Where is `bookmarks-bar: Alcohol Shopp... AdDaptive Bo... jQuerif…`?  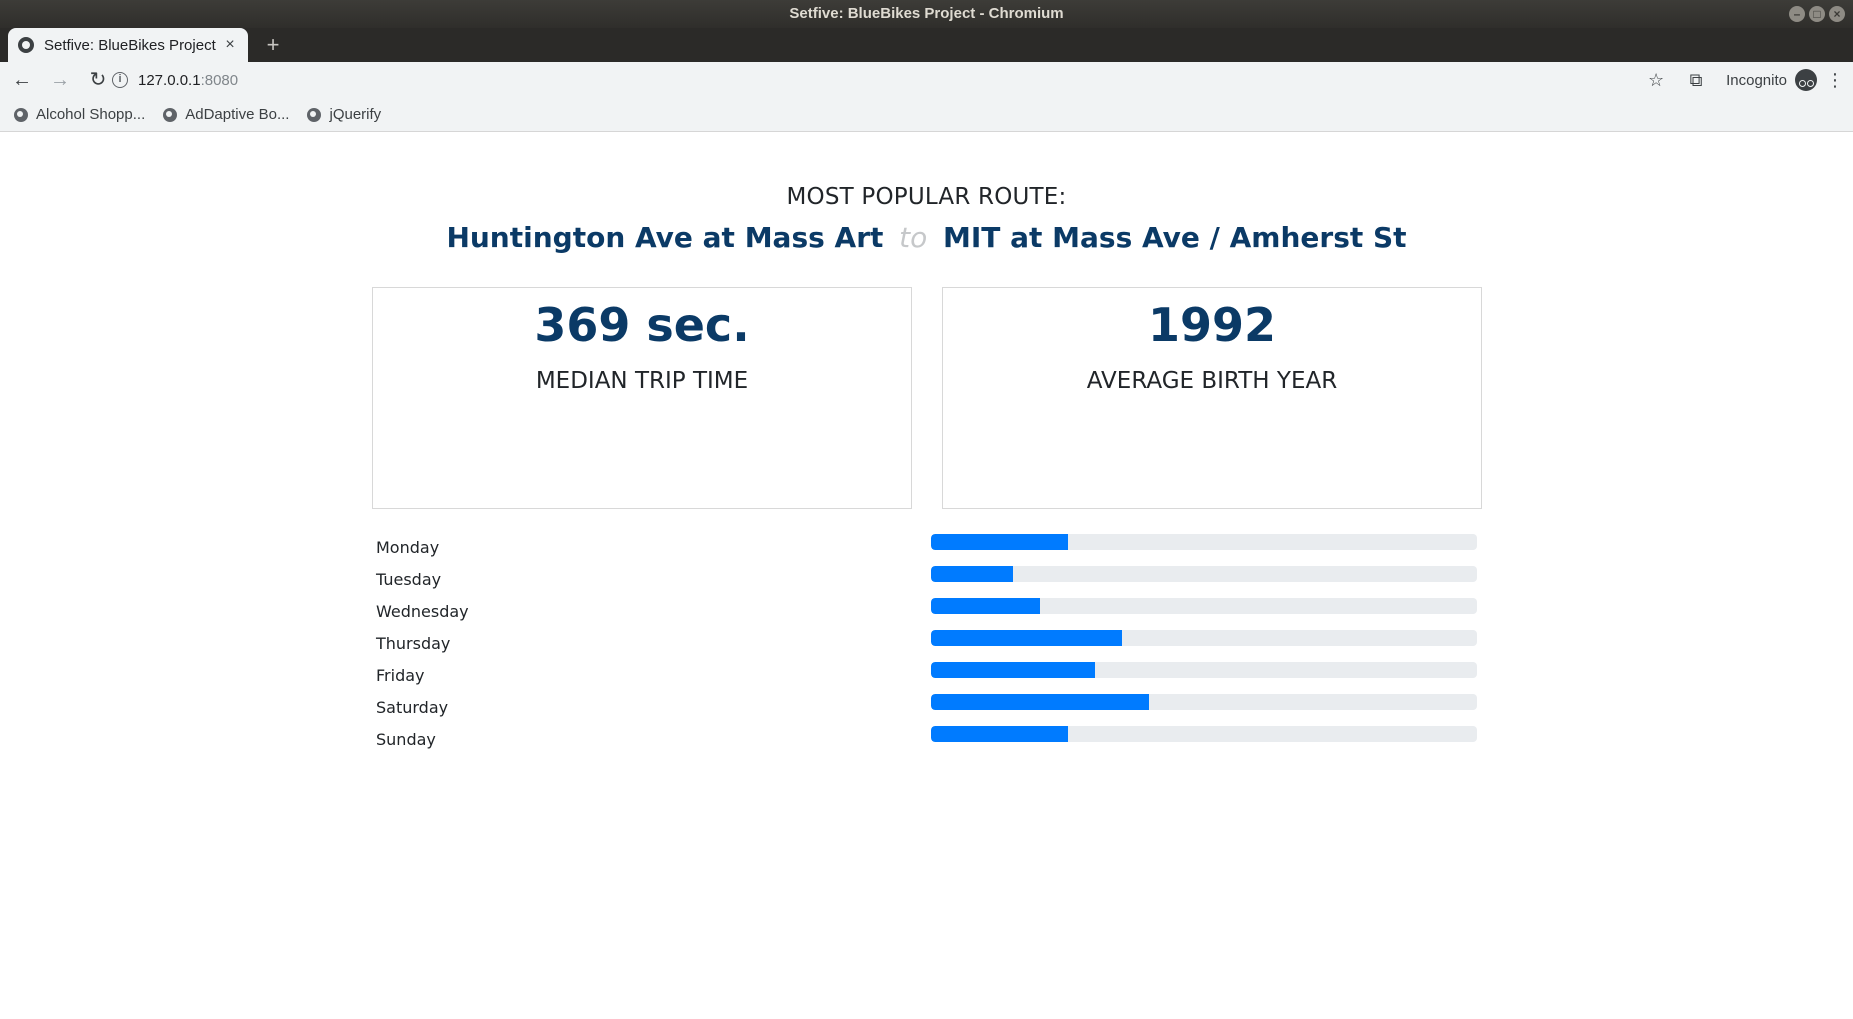
bookmarks-bar: Alcohol Shopp... AdDaptive Bo... jQuerif… is located at coordinates (926, 115).